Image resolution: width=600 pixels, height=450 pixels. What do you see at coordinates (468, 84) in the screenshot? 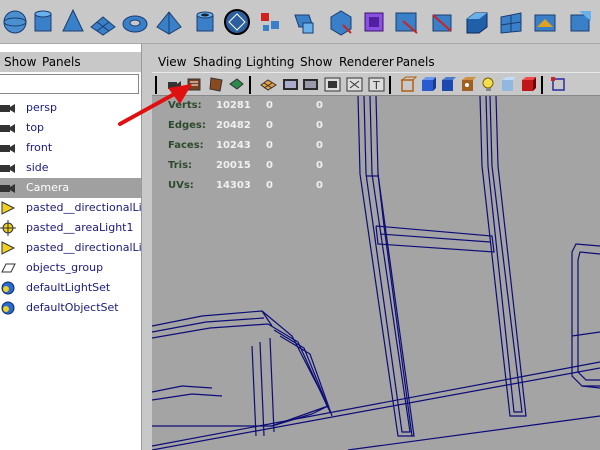
I see `textured-icon` at bounding box center [468, 84].